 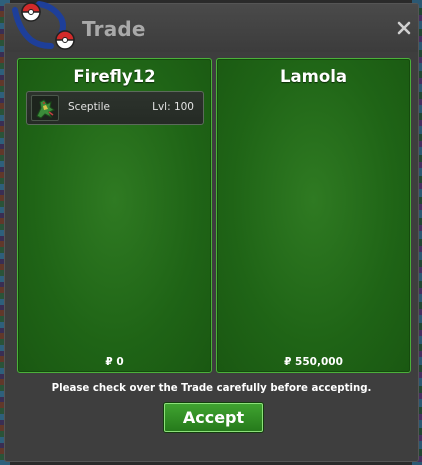 What do you see at coordinates (114, 362) in the screenshot?
I see `money-amount: ₽ 0` at bounding box center [114, 362].